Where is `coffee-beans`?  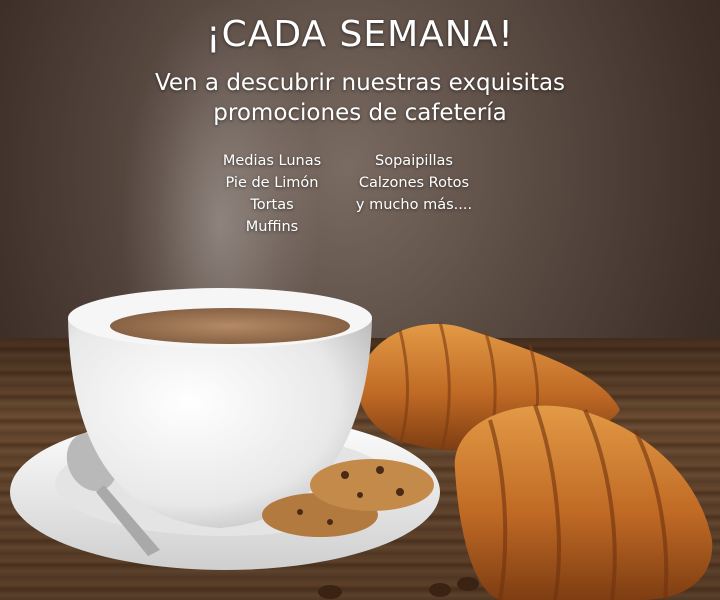 coffee-beans is located at coordinates (398, 588).